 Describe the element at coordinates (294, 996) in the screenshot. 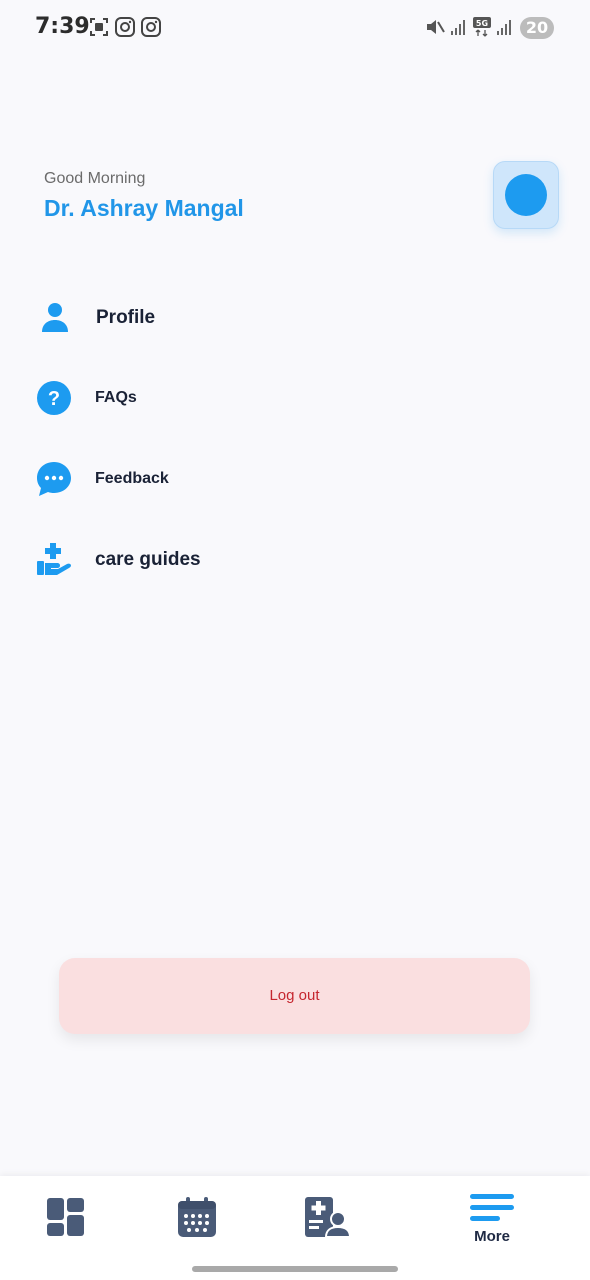

I see `logout-button: Log out` at that location.